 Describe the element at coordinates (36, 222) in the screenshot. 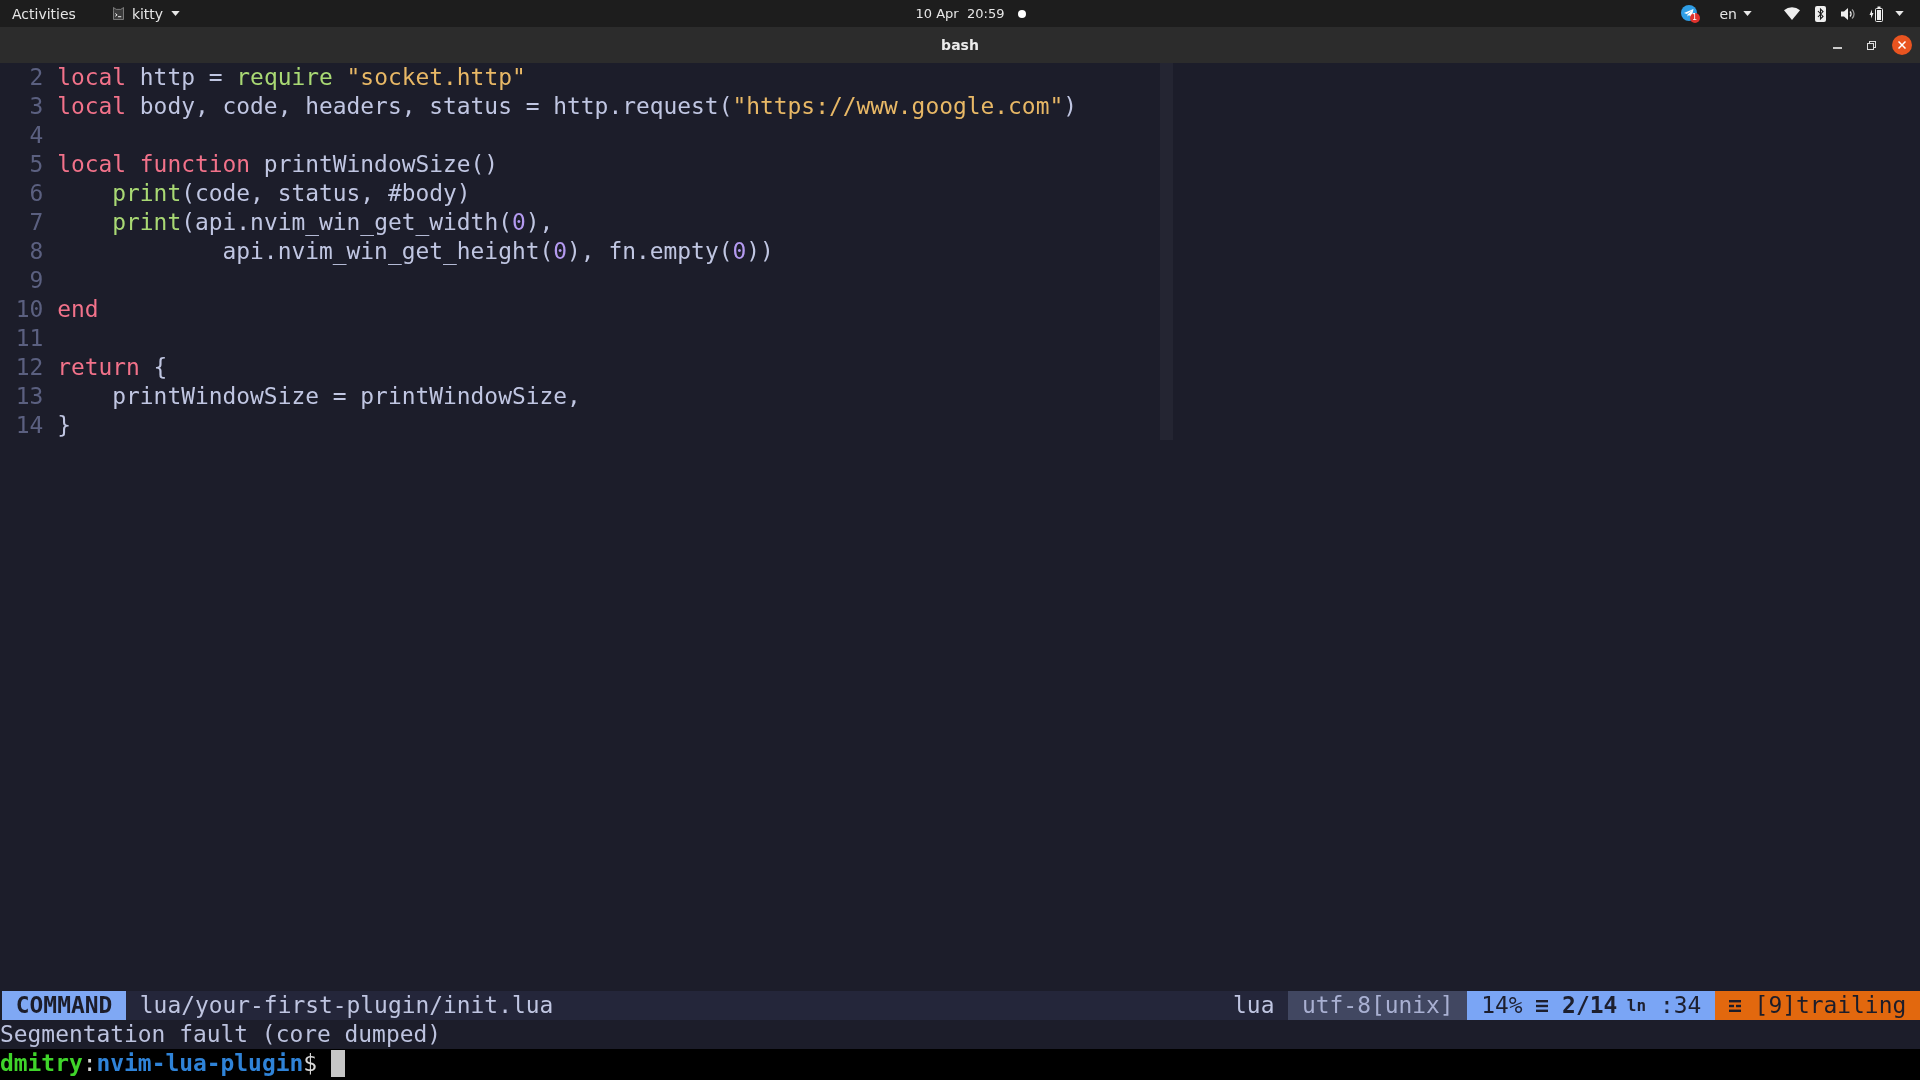

I see `line-number: 7` at that location.